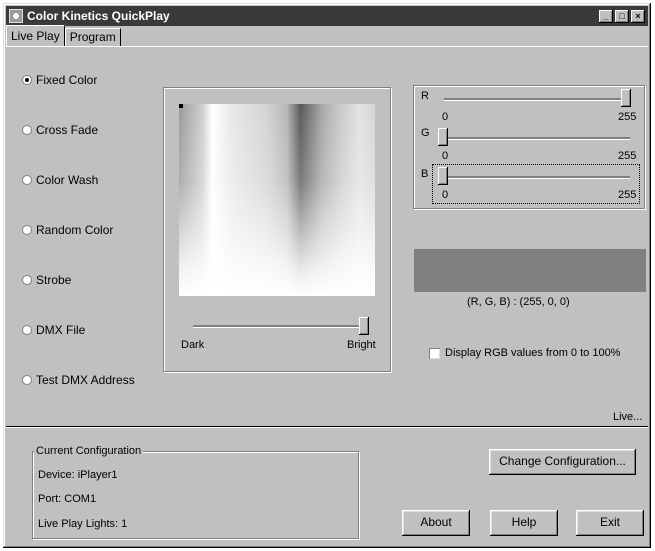  I want to click on rgb-readout: (R, G, B) : (255, 0, 0), so click(518, 302).